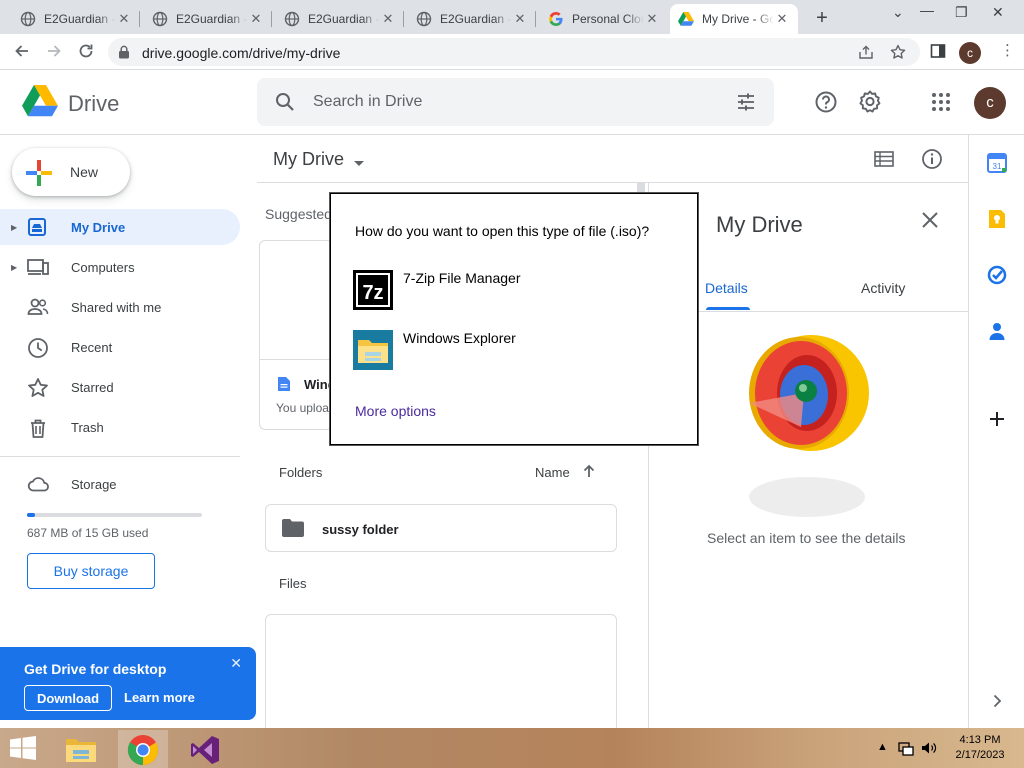 The width and height of the screenshot is (1024, 768). Describe the element at coordinates (120, 484) in the screenshot. I see `sidebar-item-storage: Storage` at that location.